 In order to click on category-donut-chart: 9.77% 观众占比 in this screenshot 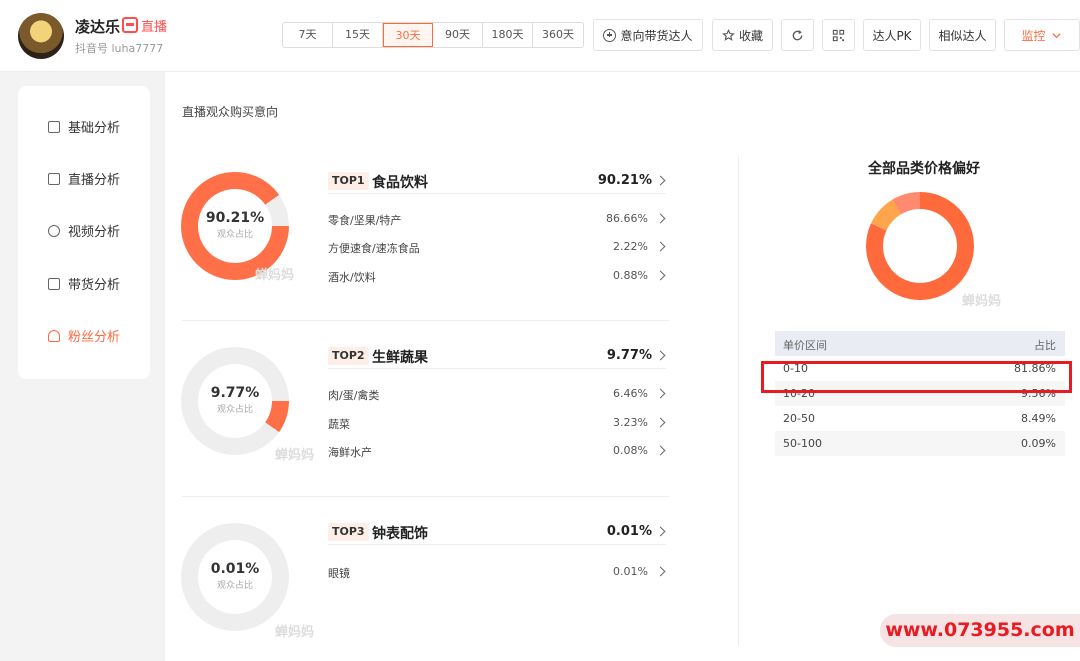, I will do `click(235, 401)`.